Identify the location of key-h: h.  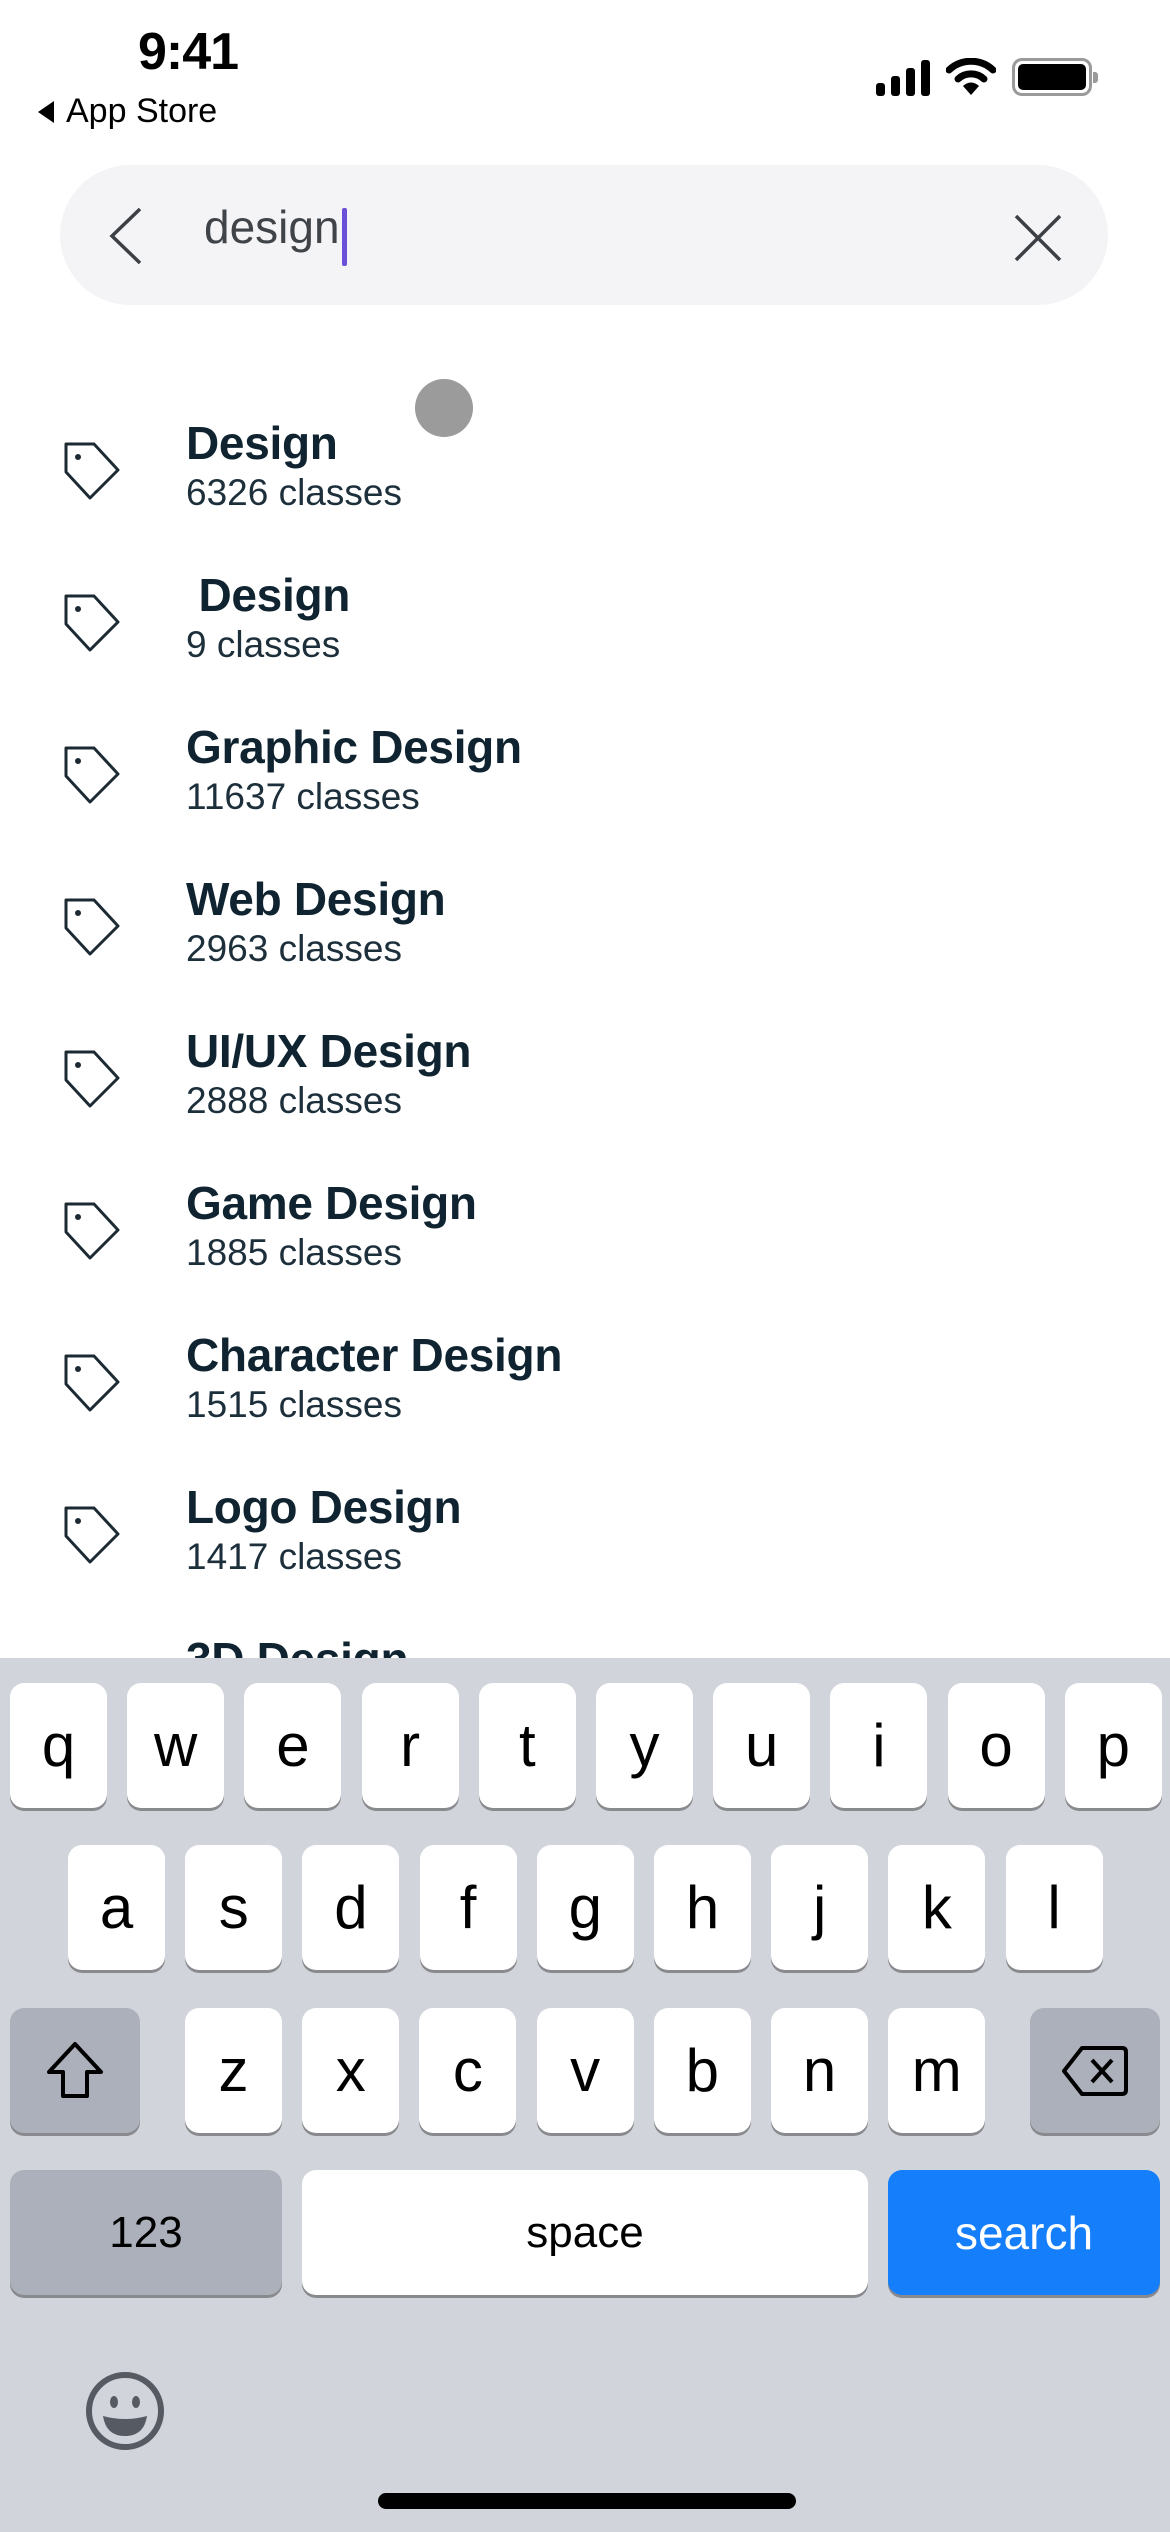
(702, 1907).